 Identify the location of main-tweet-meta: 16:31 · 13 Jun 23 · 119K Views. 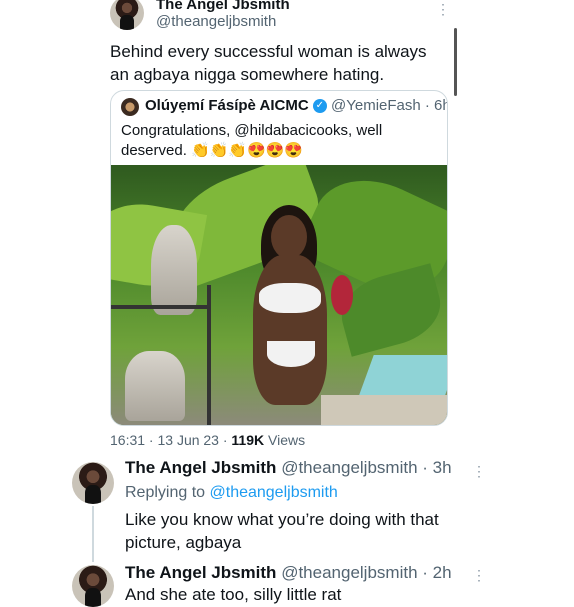
(207, 440).